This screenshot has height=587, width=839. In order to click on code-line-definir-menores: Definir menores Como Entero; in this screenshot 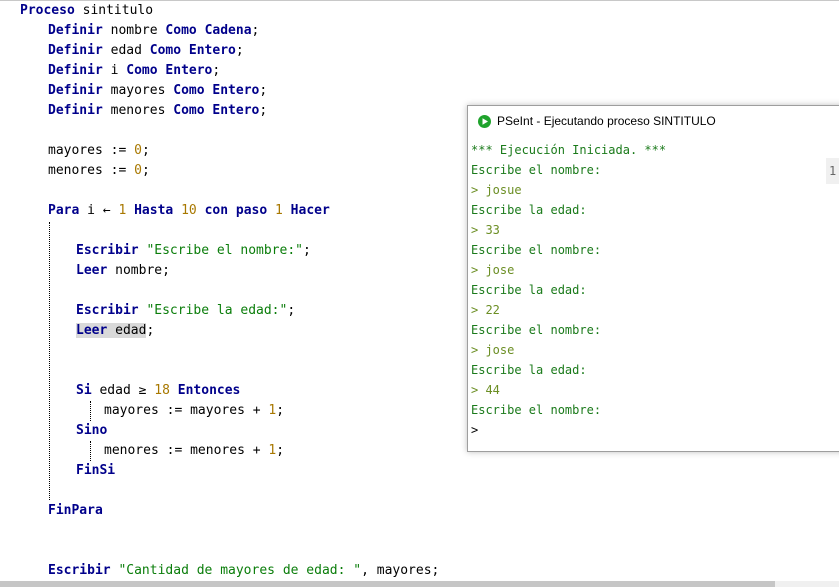, I will do `click(157, 111)`.